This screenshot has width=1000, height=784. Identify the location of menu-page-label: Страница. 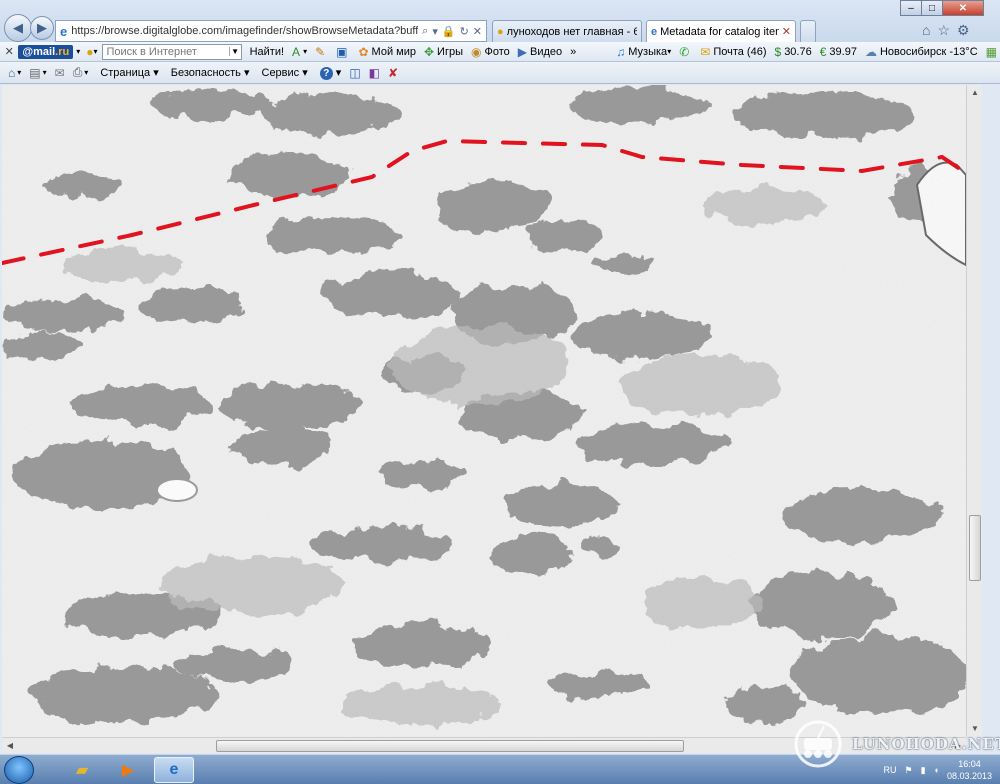
(125, 73).